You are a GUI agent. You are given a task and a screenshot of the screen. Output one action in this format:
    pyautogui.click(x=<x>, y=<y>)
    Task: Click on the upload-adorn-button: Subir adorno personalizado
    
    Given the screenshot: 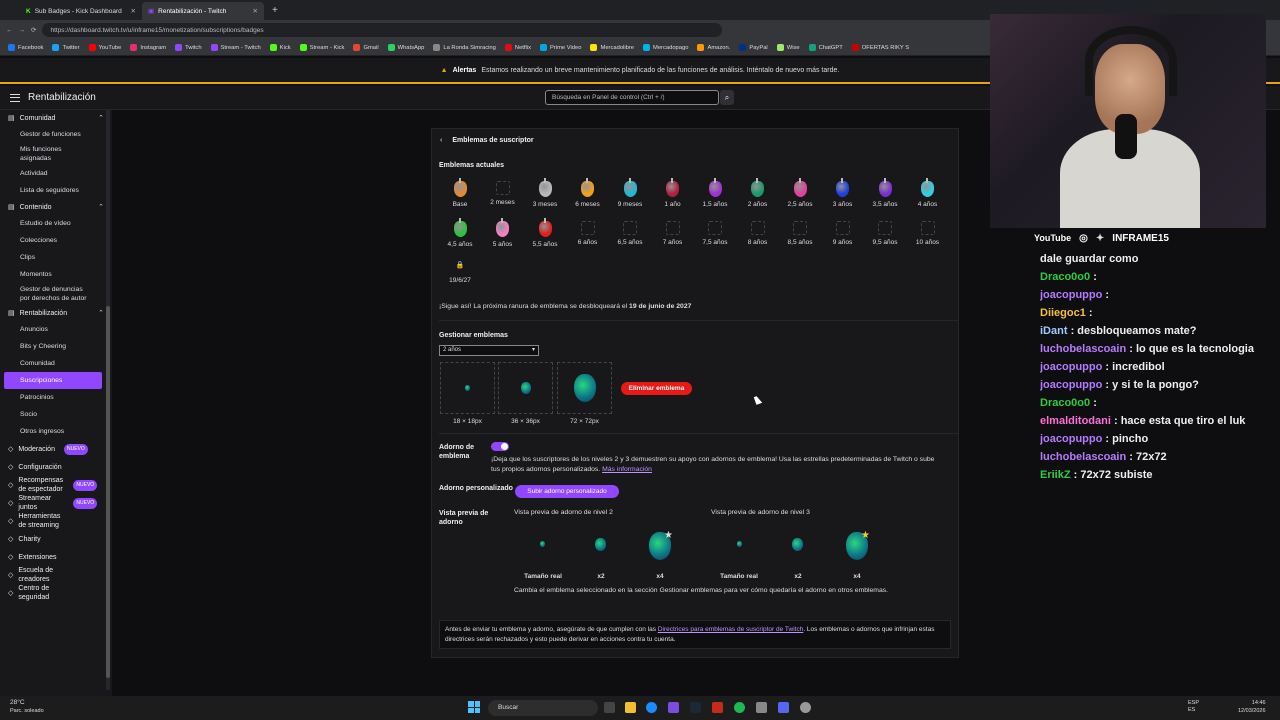 What is the action you would take?
    pyautogui.click(x=567, y=491)
    